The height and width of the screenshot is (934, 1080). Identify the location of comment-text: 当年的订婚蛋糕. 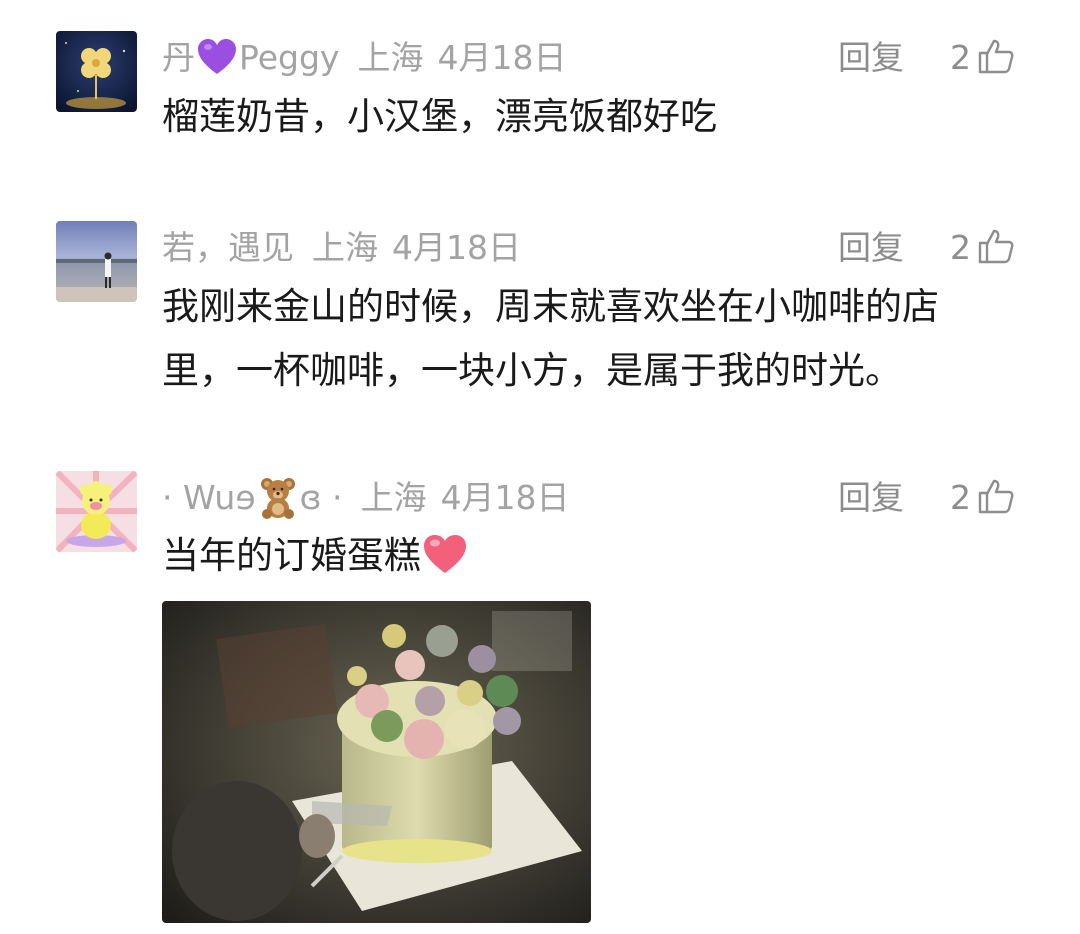
(592, 556).